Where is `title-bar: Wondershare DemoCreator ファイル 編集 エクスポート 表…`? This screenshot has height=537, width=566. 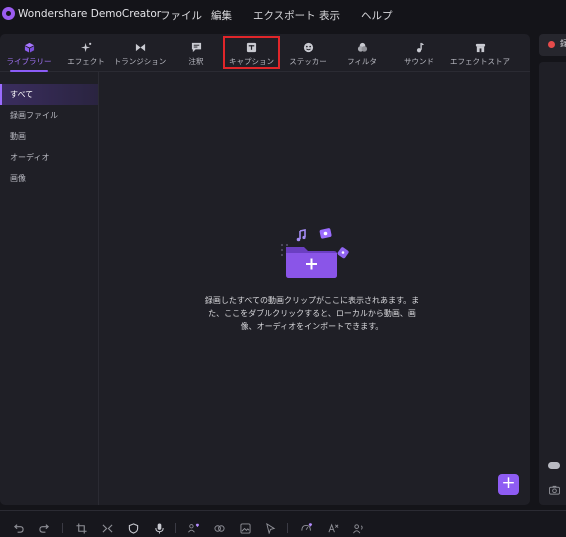
title-bar: Wondershare DemoCreator ファイル 編集 エクスポート 表… is located at coordinates (283, 15).